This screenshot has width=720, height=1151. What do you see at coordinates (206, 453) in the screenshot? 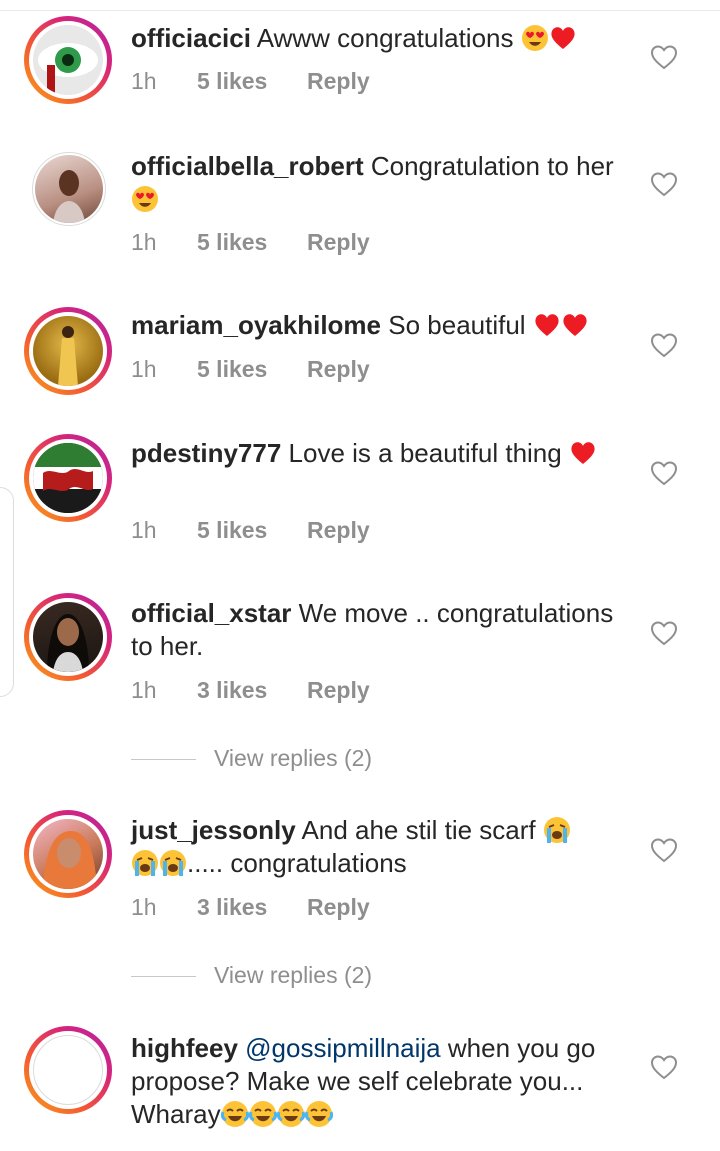
I see `username-link: pdestiny777` at bounding box center [206, 453].